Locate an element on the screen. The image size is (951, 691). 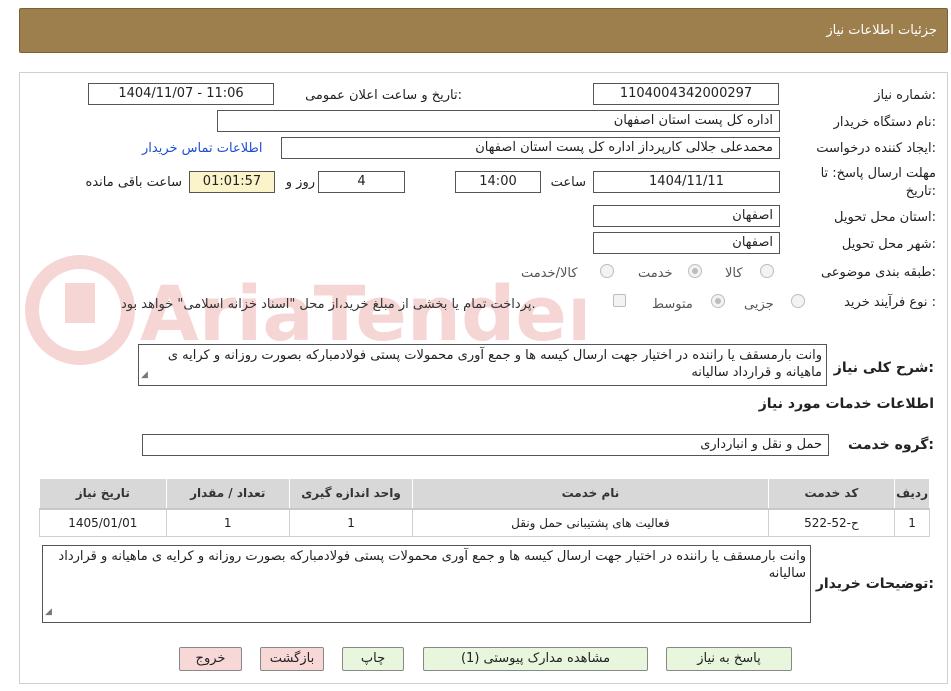
city-field: اصفهان is located at coordinates (686, 243).